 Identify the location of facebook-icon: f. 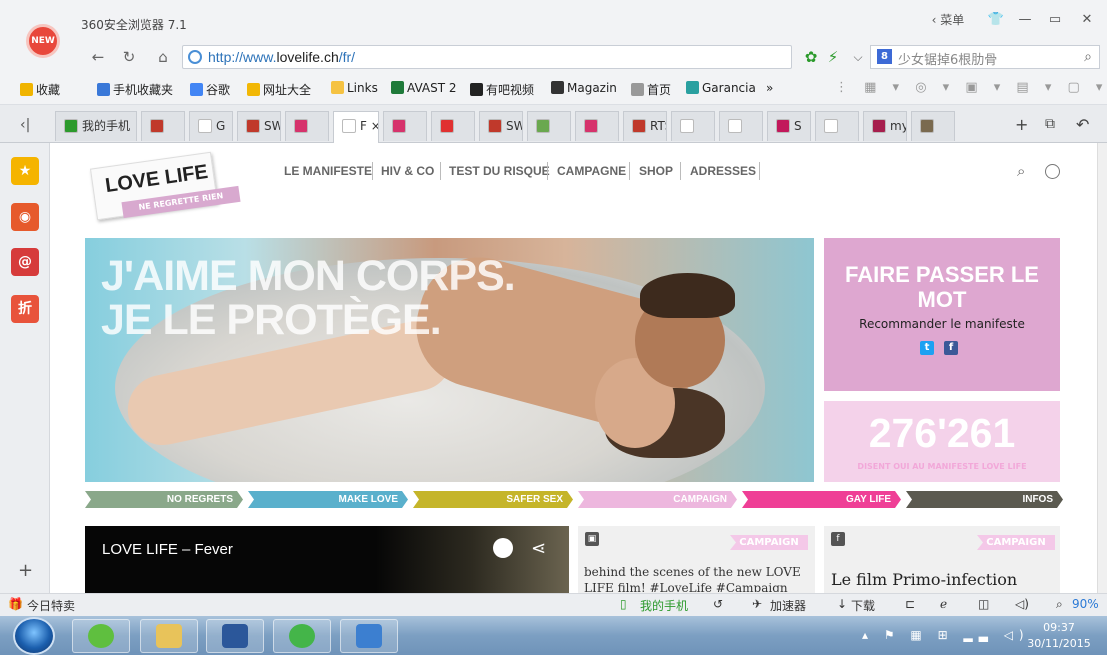
(951, 348).